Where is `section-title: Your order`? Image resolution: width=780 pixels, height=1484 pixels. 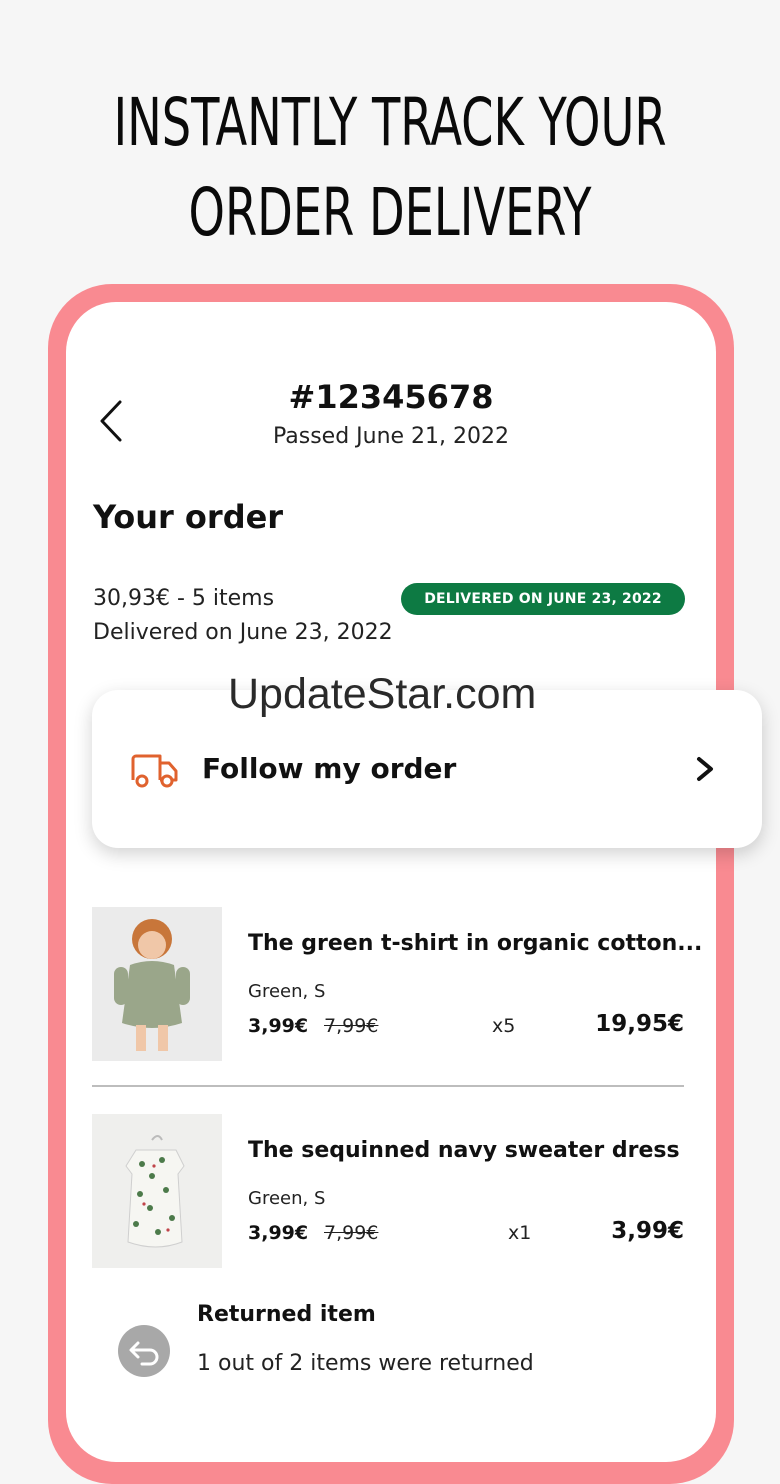 section-title: Your order is located at coordinates (188, 517).